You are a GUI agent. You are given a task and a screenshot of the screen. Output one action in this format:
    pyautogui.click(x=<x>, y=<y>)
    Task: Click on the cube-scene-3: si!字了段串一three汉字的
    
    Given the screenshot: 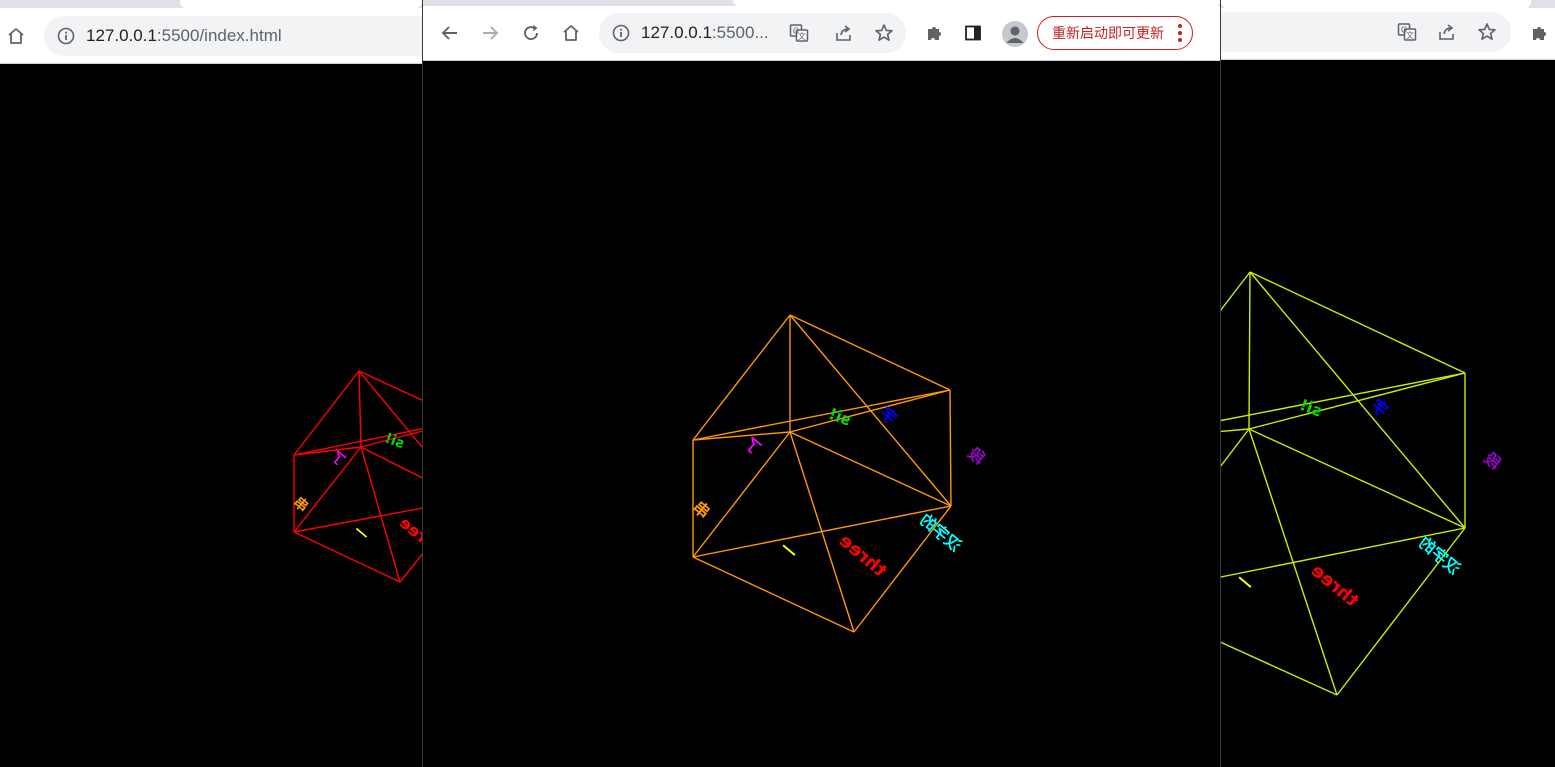 What is the action you would take?
    pyautogui.click(x=1363, y=483)
    